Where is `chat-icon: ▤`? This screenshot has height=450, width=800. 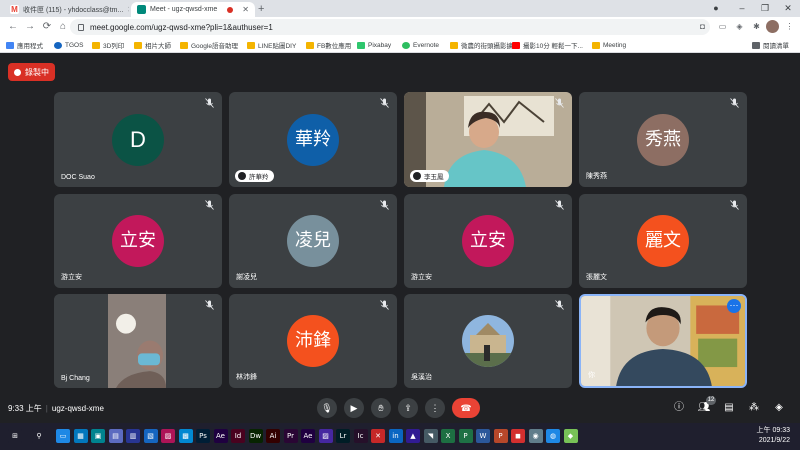
chat-icon: ▤ is located at coordinates (729, 407).